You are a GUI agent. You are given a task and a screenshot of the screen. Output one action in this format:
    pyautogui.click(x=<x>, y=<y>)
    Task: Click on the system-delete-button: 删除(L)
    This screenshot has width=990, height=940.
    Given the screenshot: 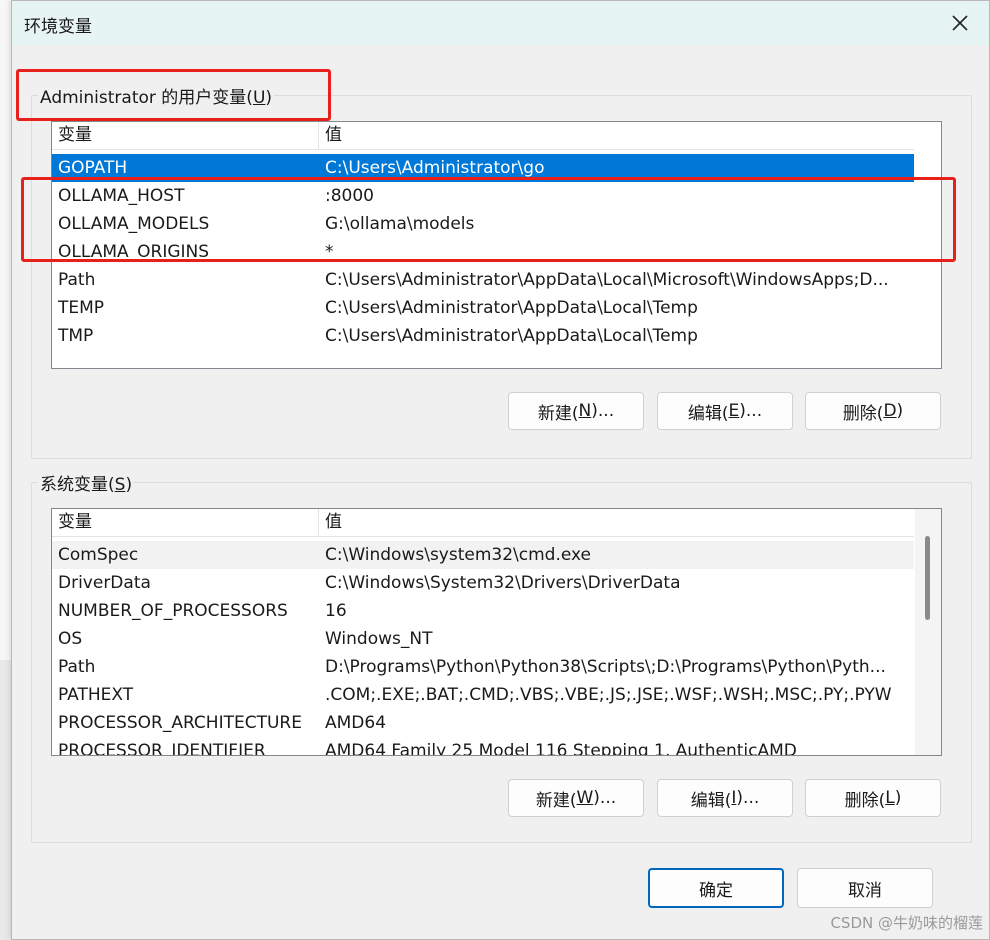 What is the action you would take?
    pyautogui.click(x=873, y=798)
    